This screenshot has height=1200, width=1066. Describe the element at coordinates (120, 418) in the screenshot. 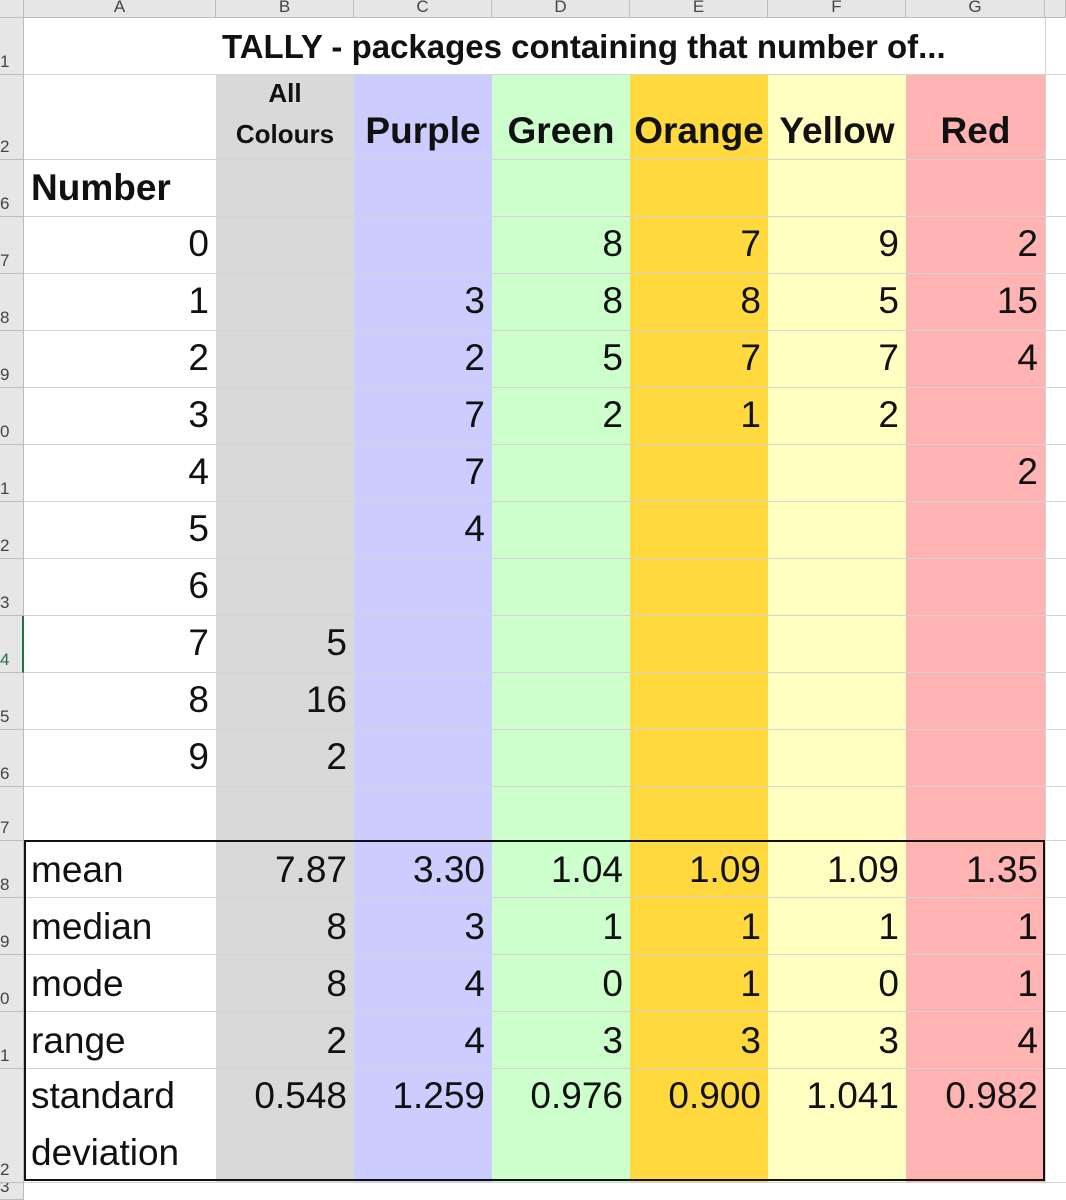

I see `tally-cell-number: 3` at that location.